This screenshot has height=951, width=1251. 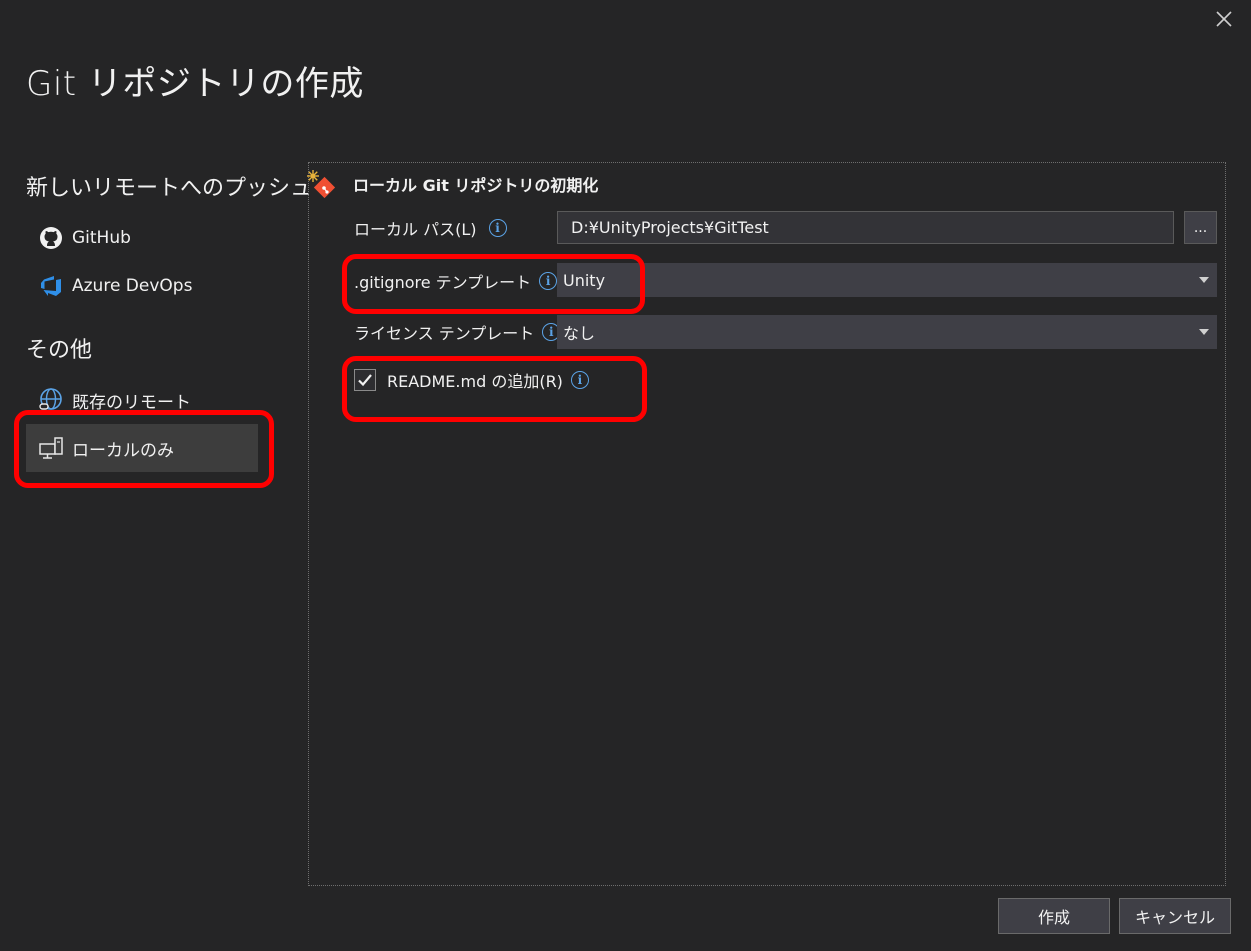 What do you see at coordinates (1175, 916) in the screenshot?
I see `cancel-button: キャンセル` at bounding box center [1175, 916].